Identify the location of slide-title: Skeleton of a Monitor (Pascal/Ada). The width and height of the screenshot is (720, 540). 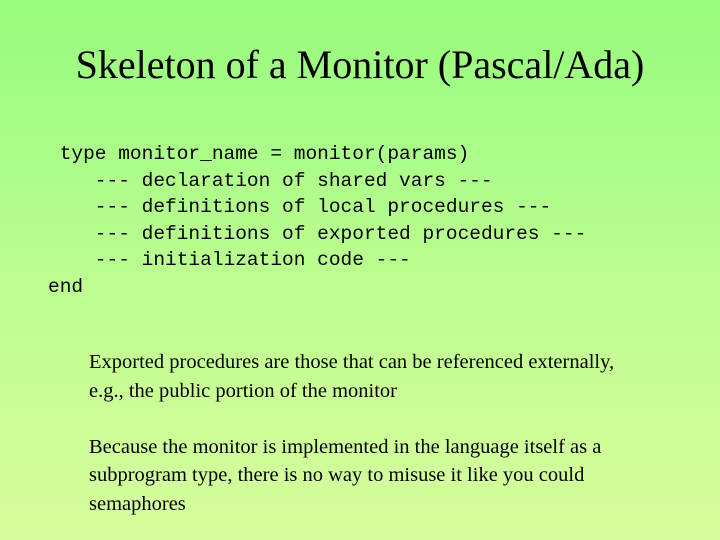
(360, 64).